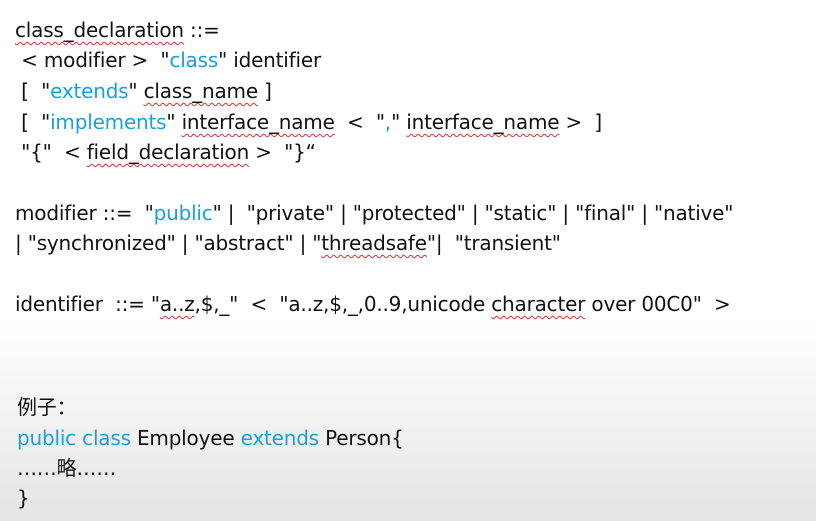 This screenshot has width=816, height=521. Describe the element at coordinates (136, 91) in the screenshot. I see `extends-quote: "` at that location.